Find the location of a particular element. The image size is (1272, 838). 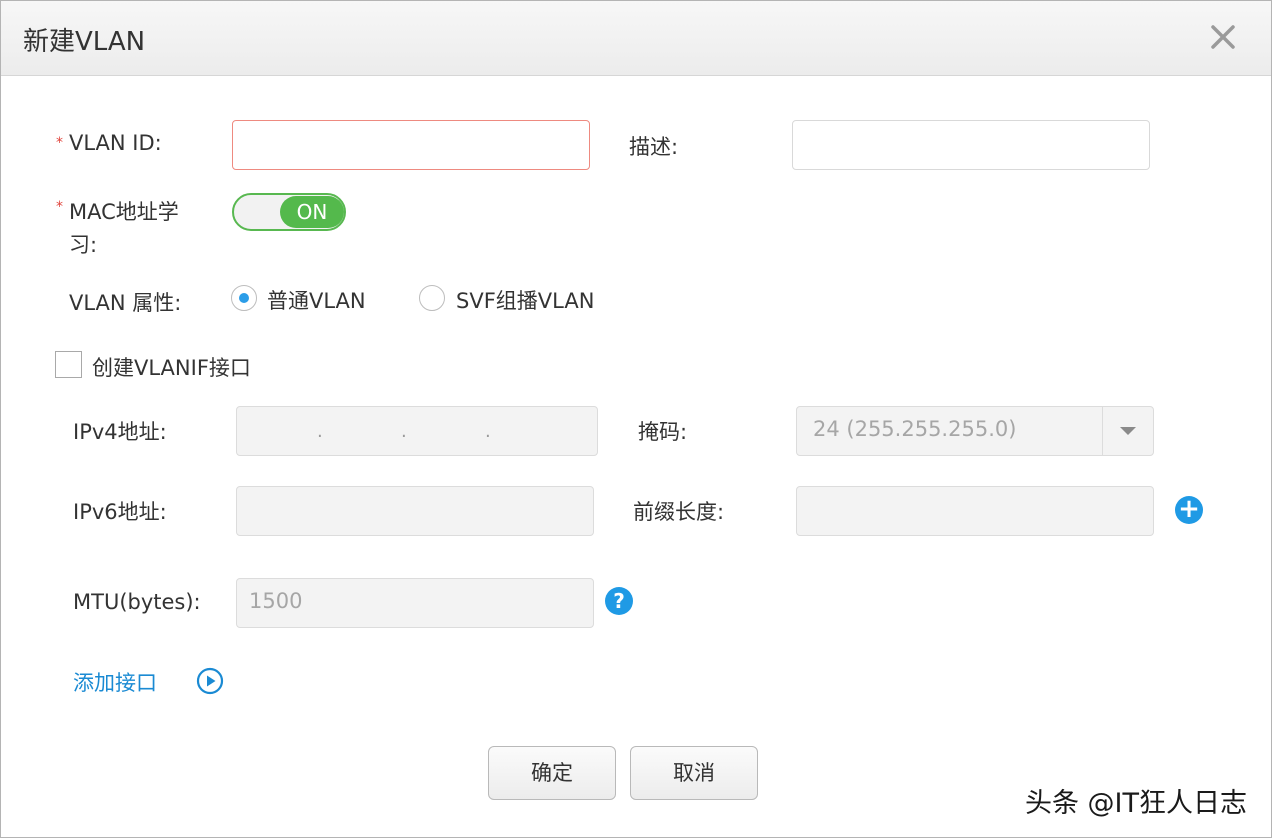

watermark: 头条 @IT狂人日志 is located at coordinates (1135, 803).